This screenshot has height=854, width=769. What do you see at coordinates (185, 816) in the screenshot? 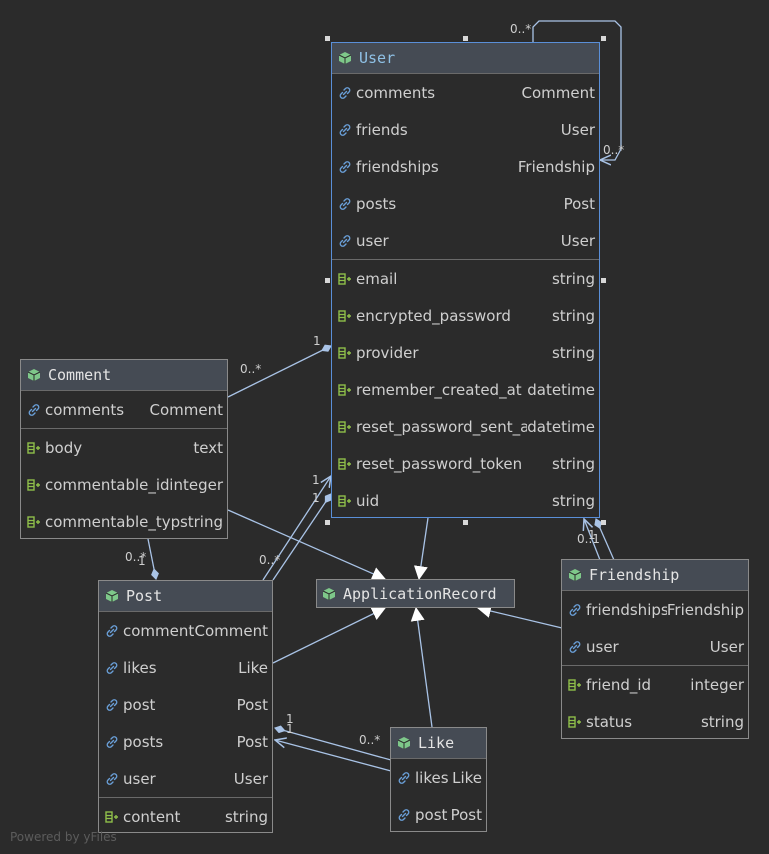
I see `post-row-content: content string` at bounding box center [185, 816].